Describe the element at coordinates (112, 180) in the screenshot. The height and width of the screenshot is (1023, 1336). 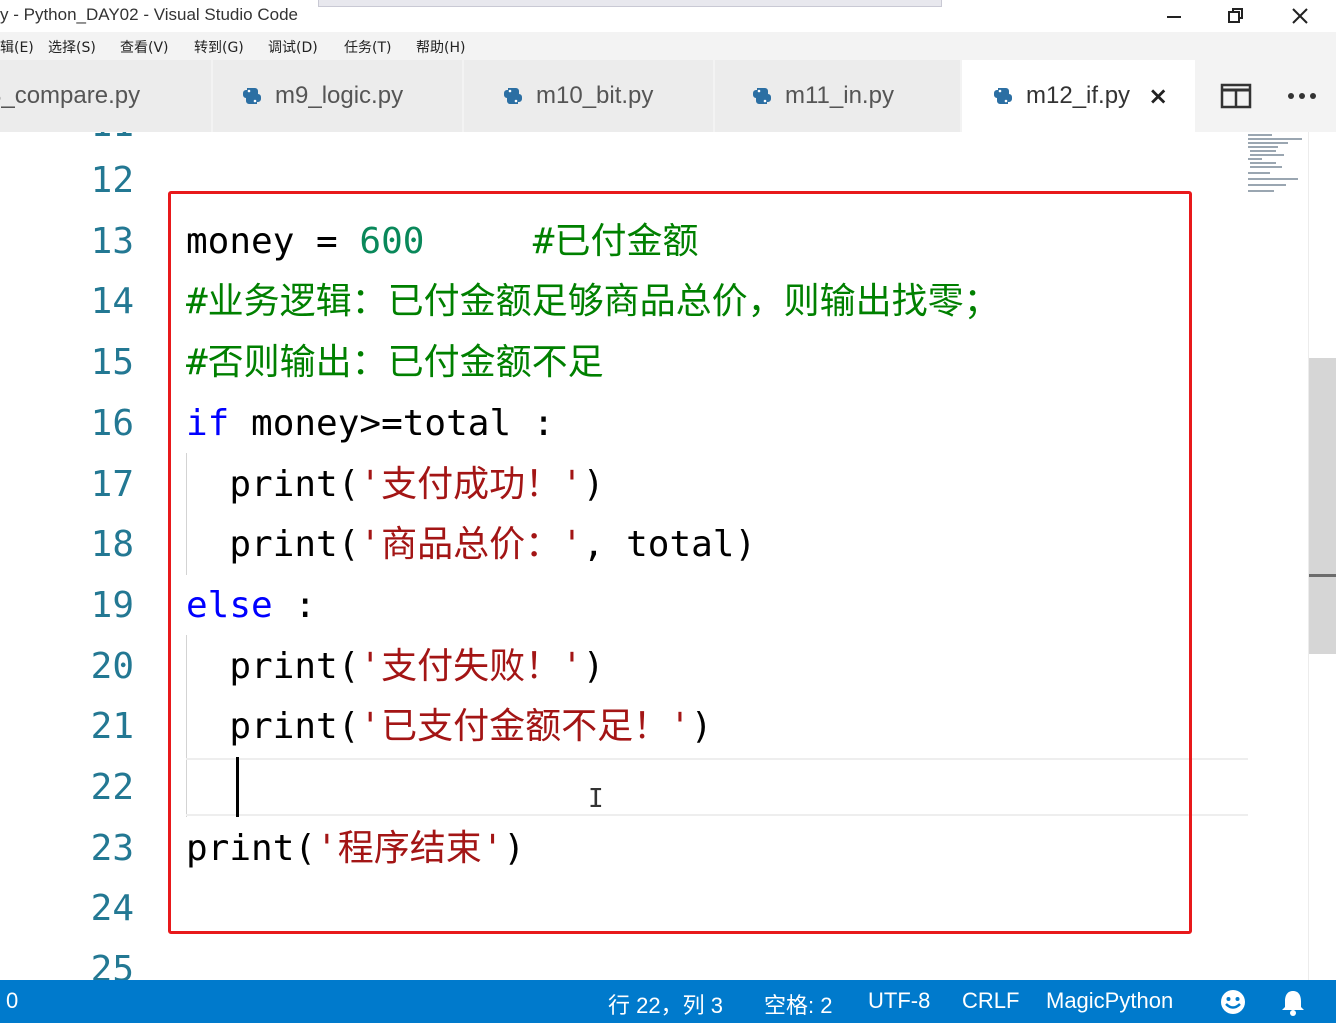
I see `line-number: 12` at that location.